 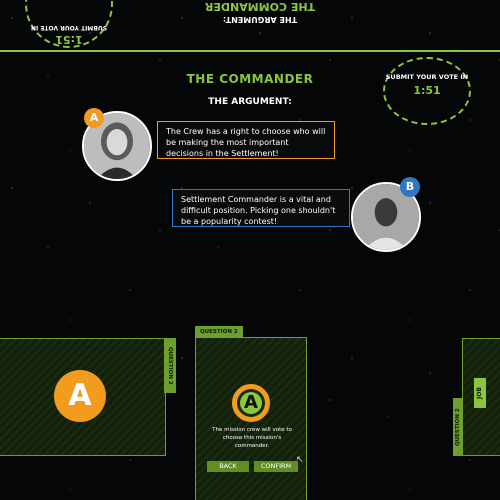 What do you see at coordinates (300, 460) in the screenshot?
I see `pointer-cursor-icon: ↖` at bounding box center [300, 460].